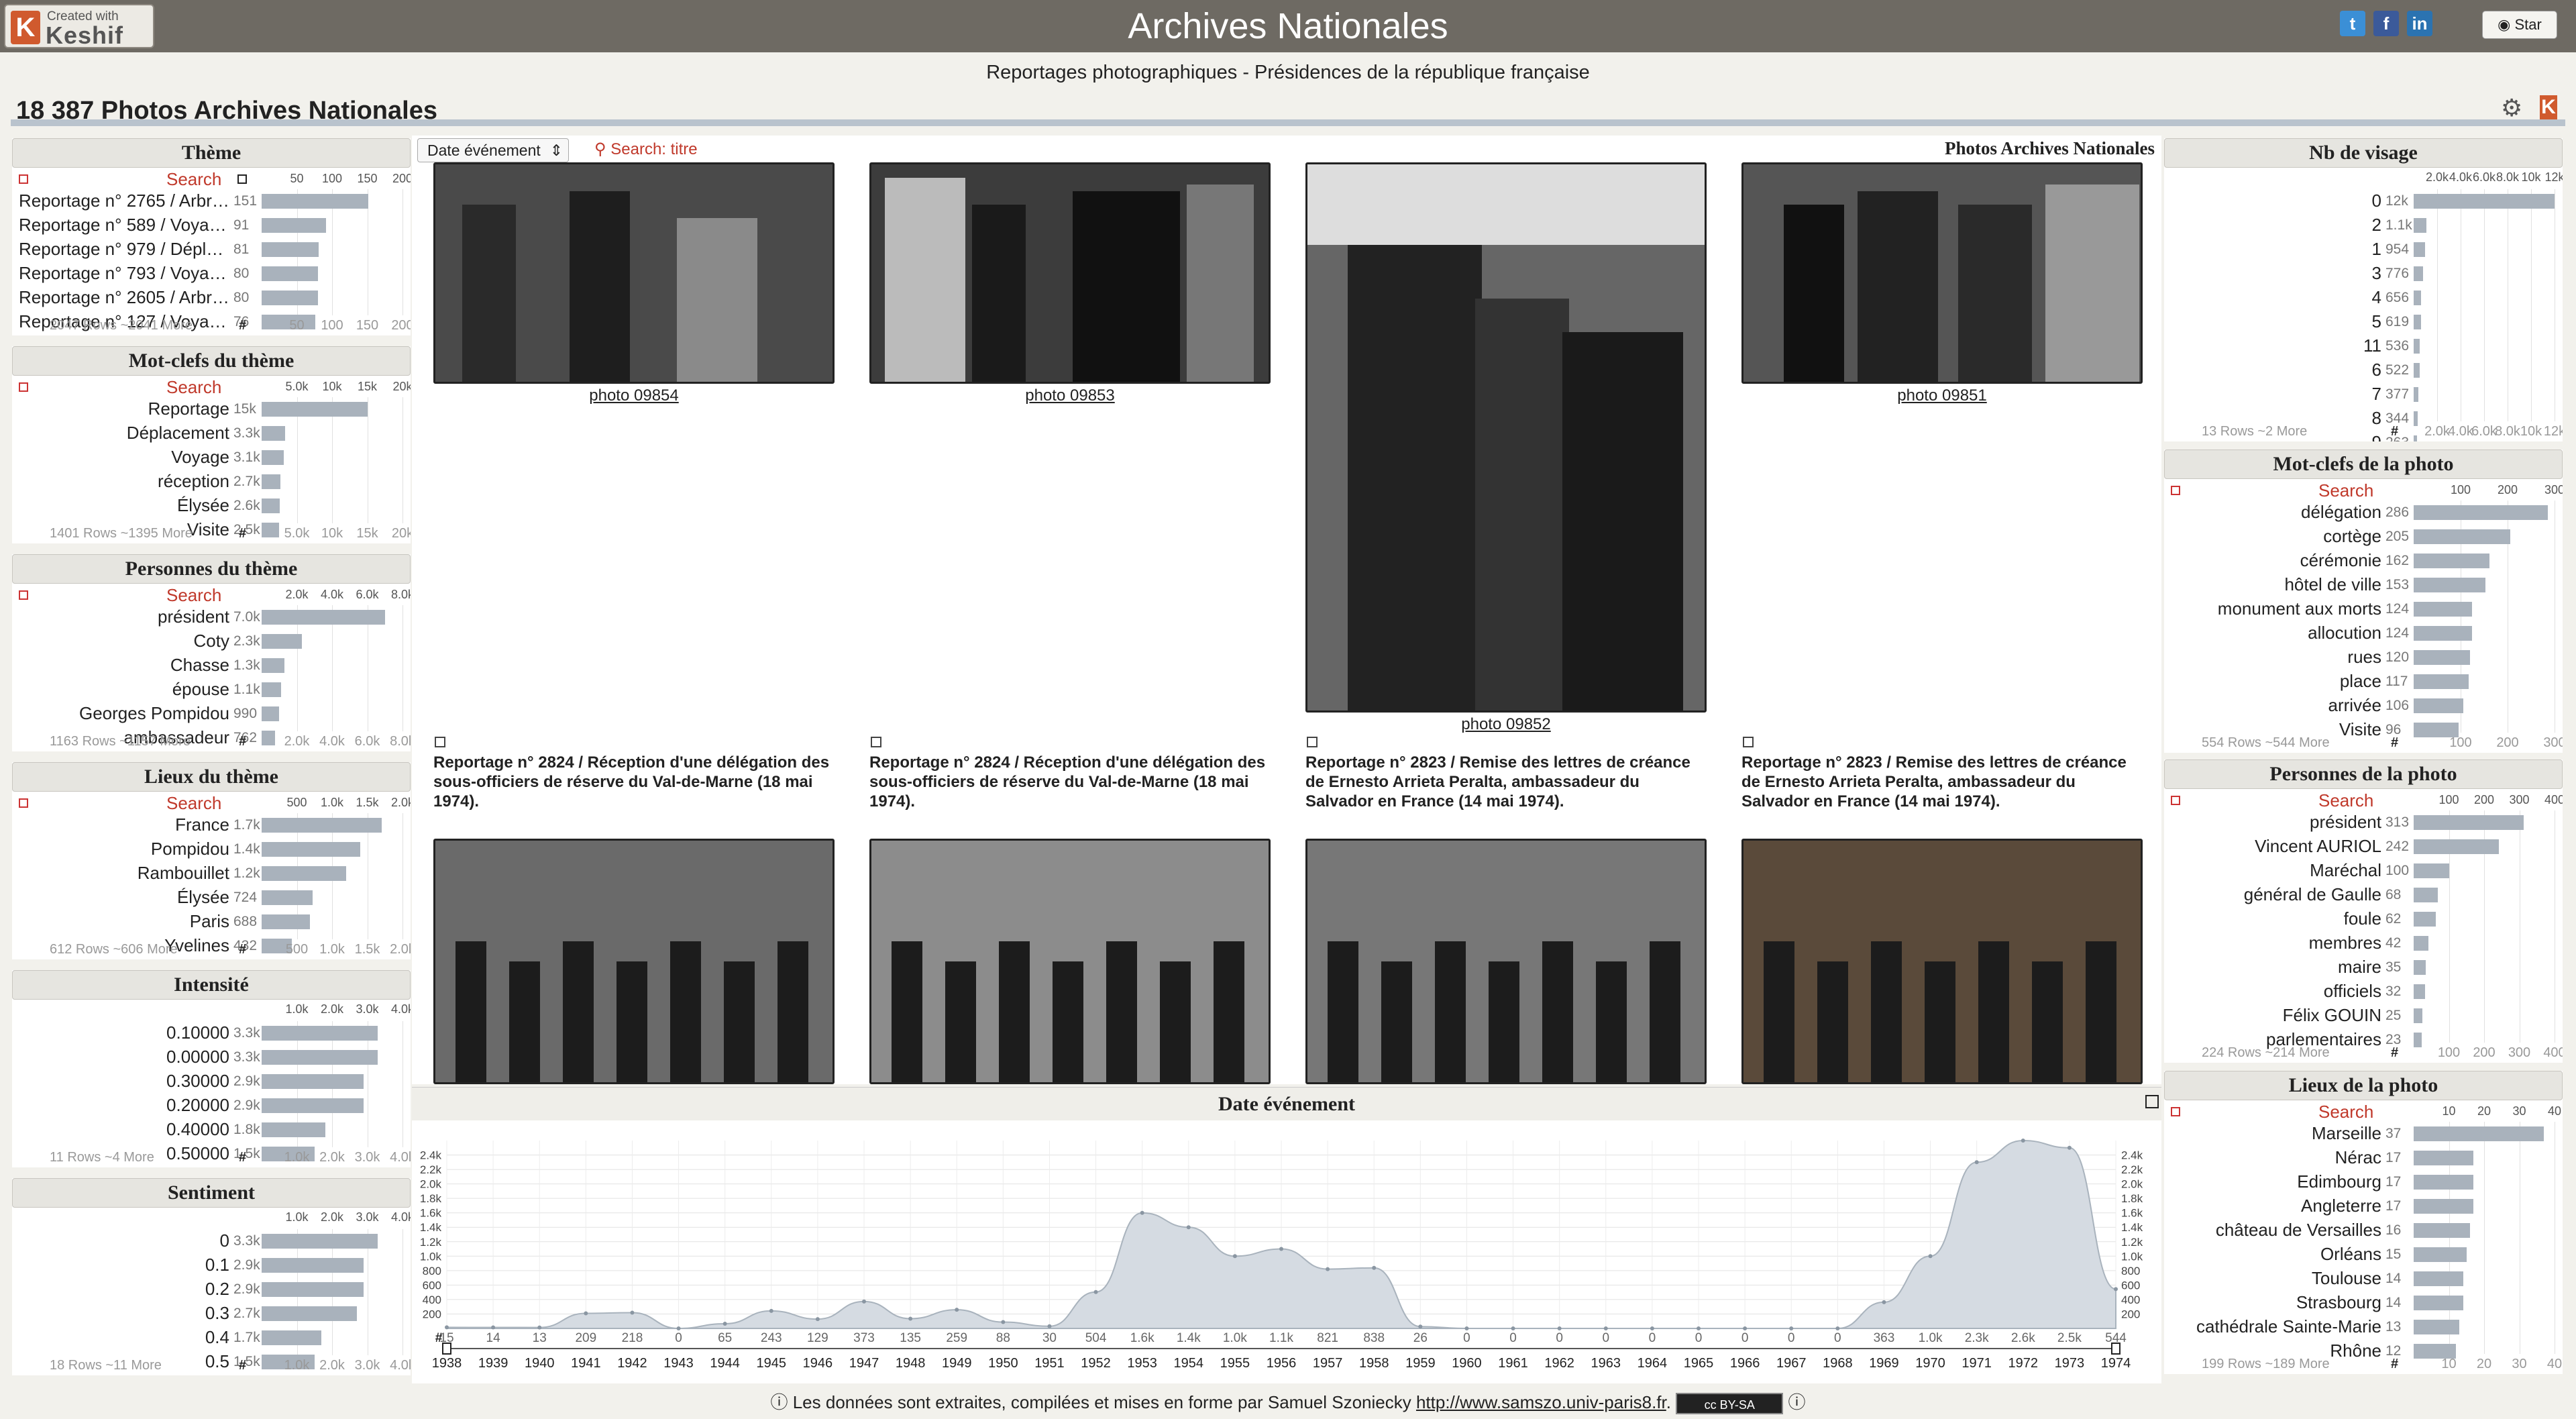  I want to click on facet-row: Rambouillet 1.2k, so click(211, 873).